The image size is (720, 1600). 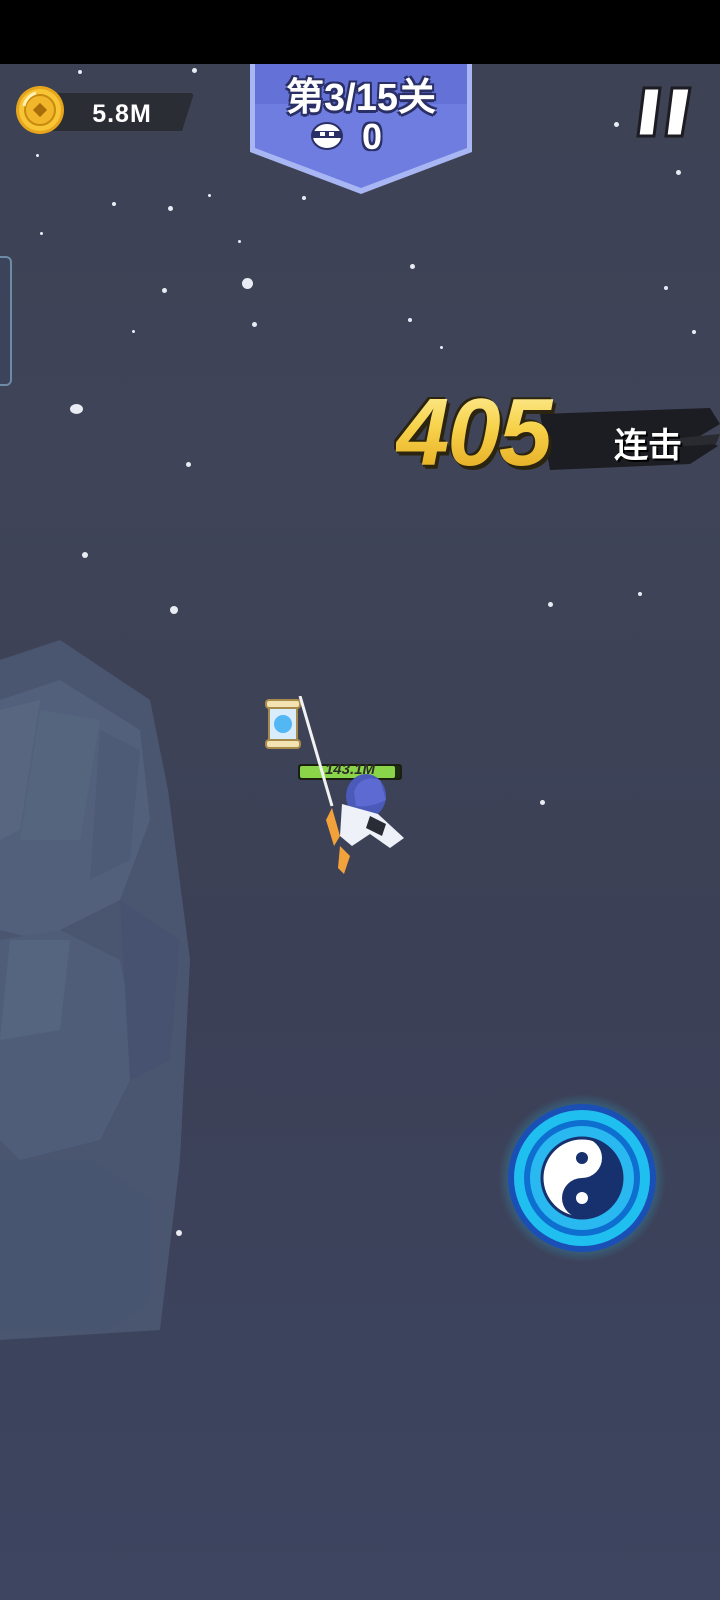 I want to click on skill-button, so click(x=582, y=1178).